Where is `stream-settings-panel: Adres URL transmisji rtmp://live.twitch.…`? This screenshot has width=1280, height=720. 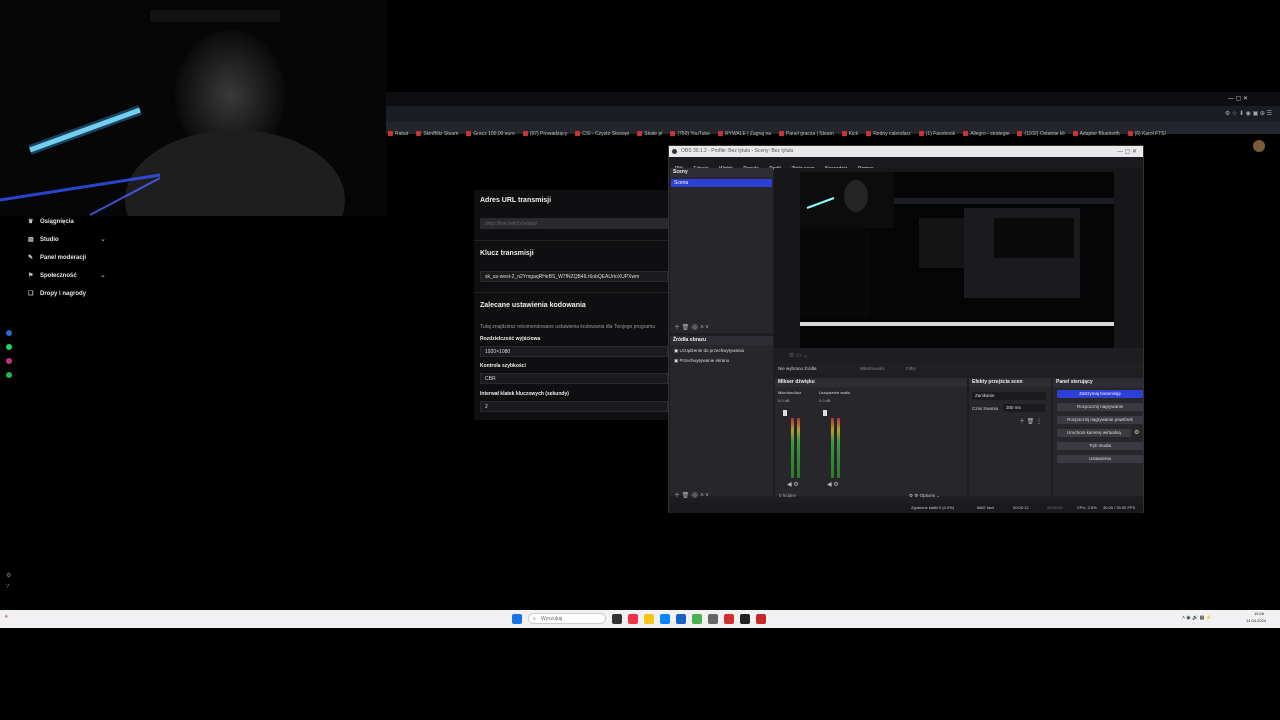 stream-settings-panel: Adres URL transmisji rtmp://live.twitch.… is located at coordinates (571, 305).